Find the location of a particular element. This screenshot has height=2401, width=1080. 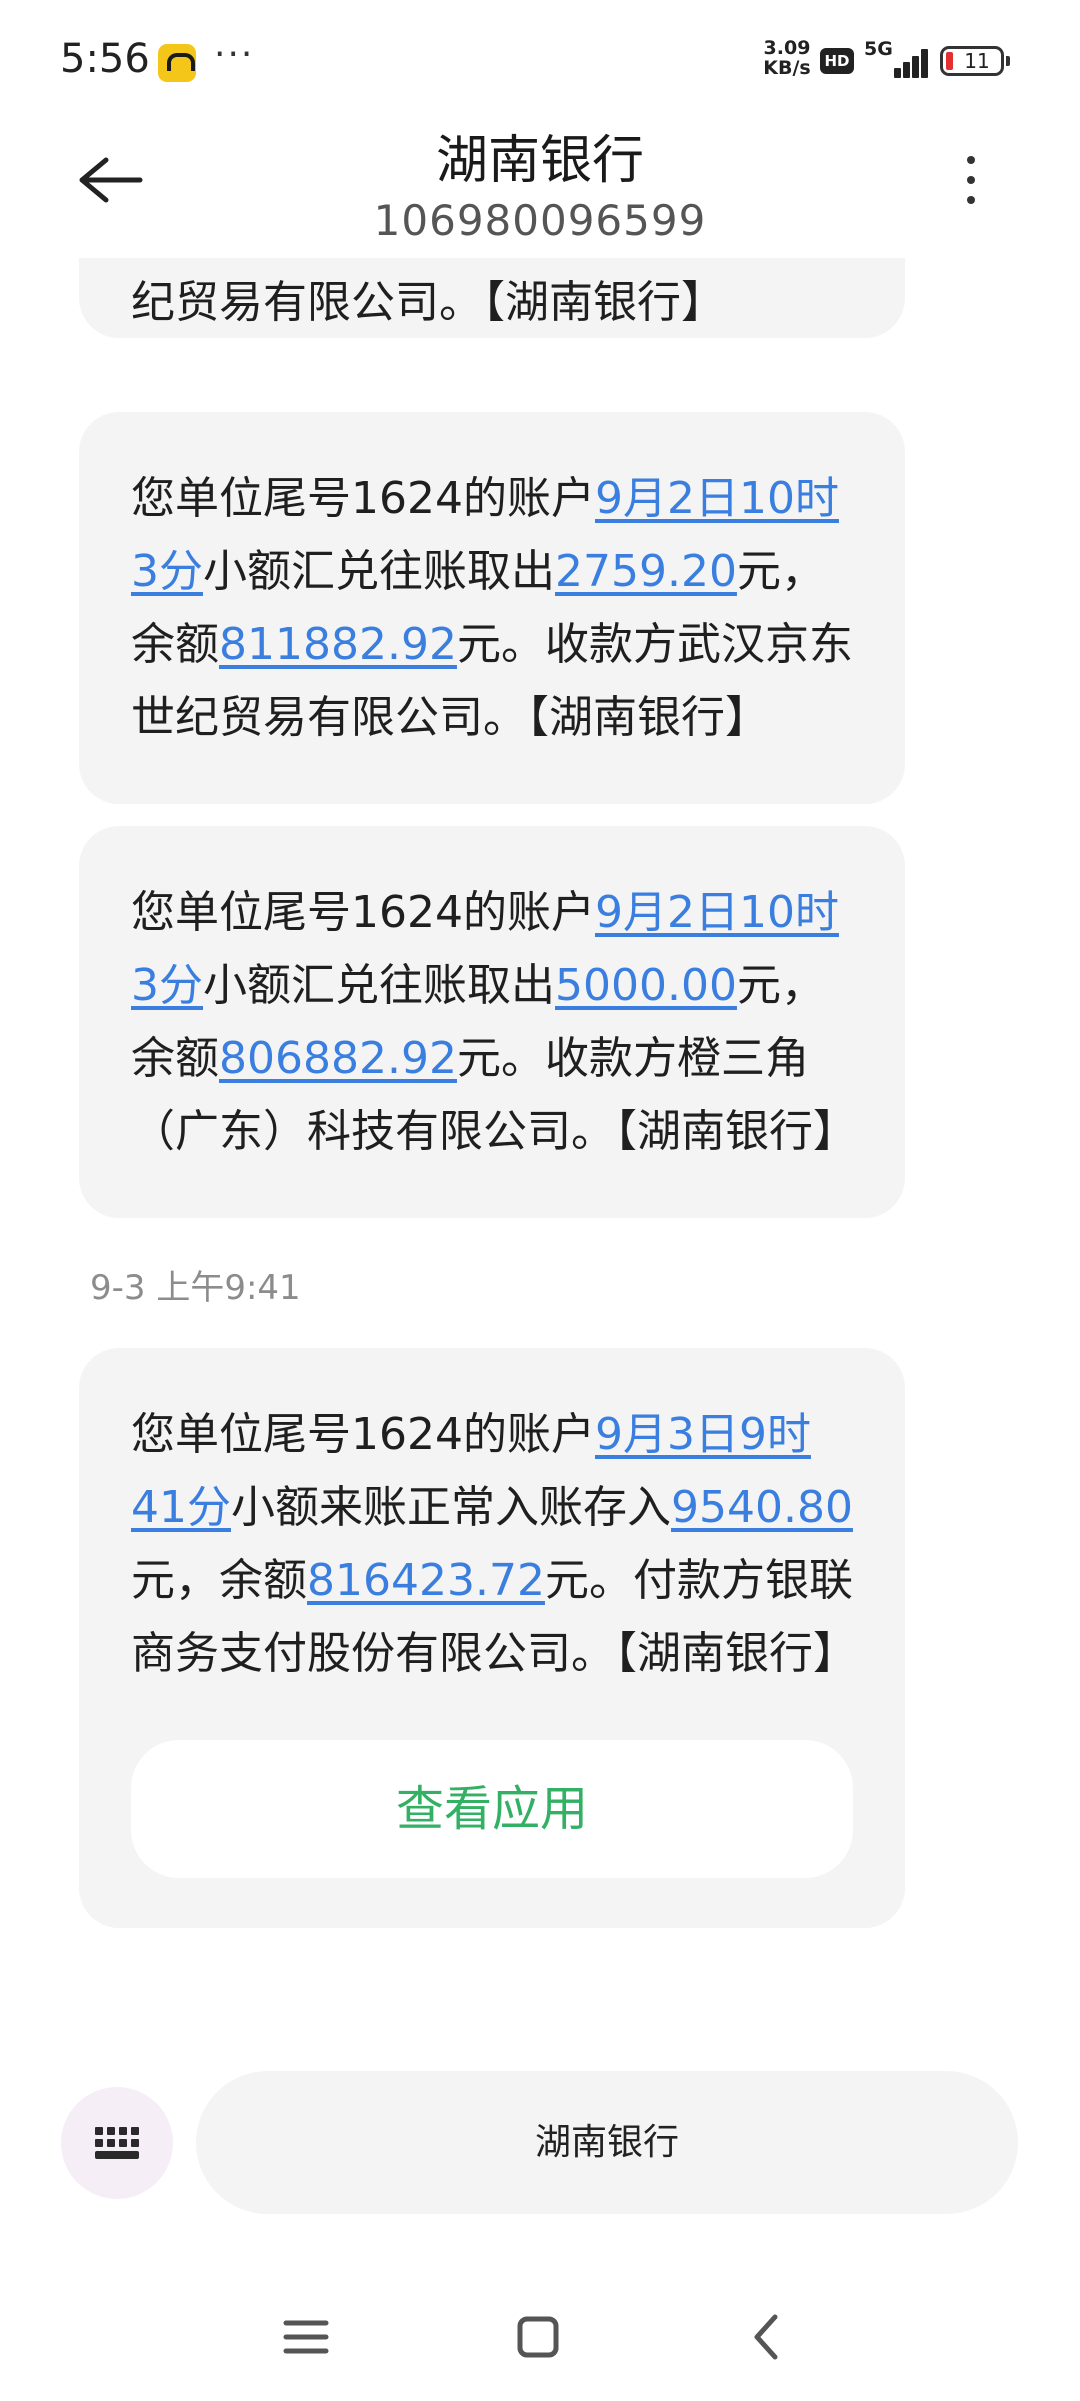

battery-icon: 11 is located at coordinates (975, 61).